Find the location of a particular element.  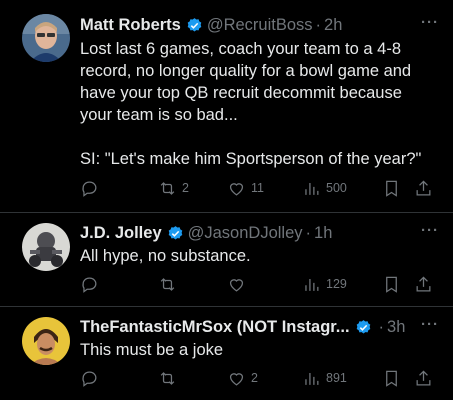

retweet-button: 2 is located at coordinates (173, 188).